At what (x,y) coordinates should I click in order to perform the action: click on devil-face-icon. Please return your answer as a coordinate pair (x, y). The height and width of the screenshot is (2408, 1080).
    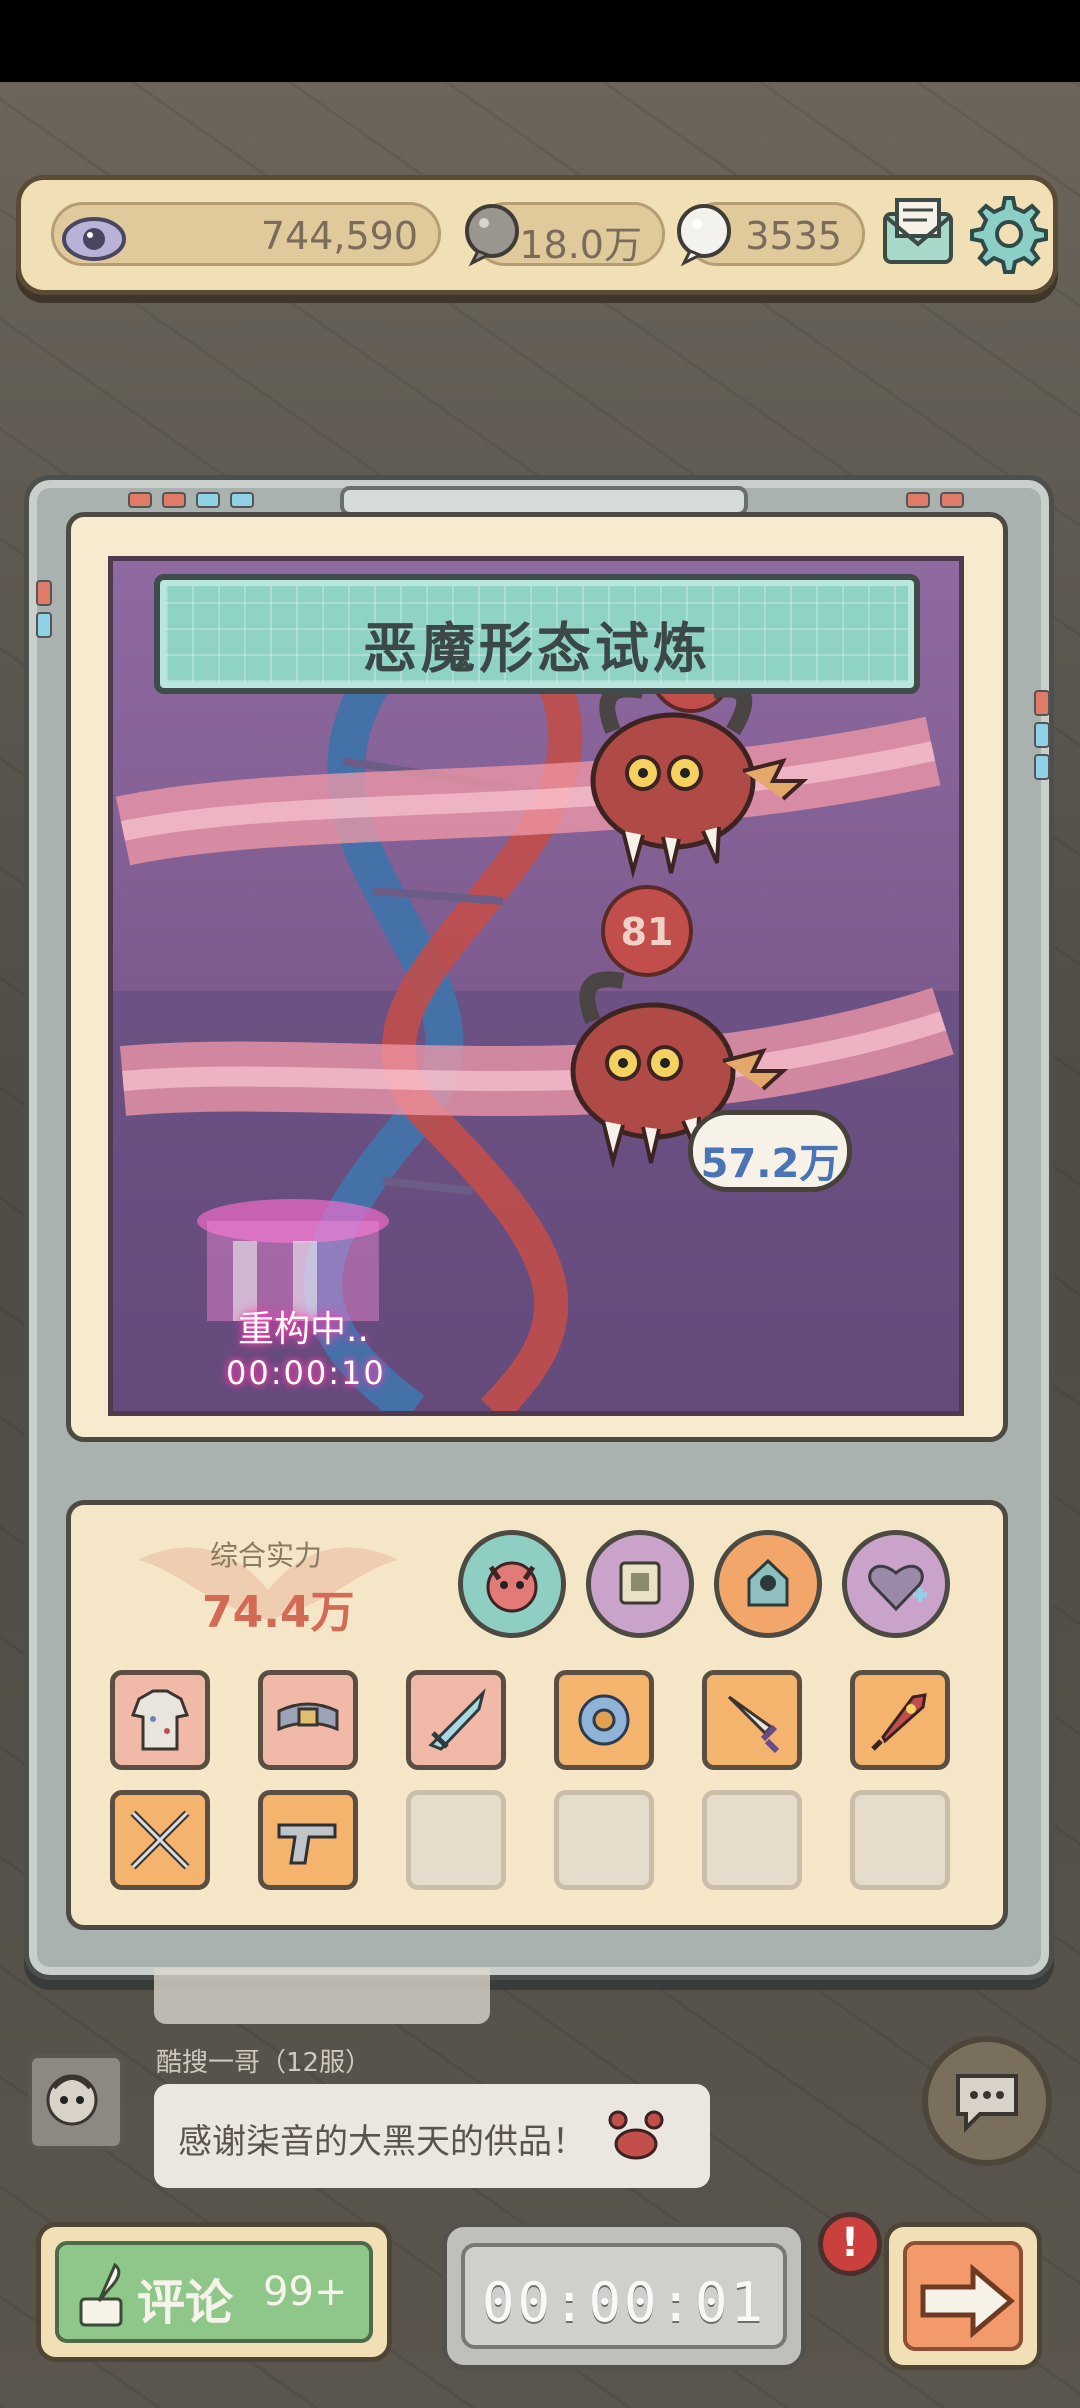
    Looking at the image, I should click on (512, 1584).